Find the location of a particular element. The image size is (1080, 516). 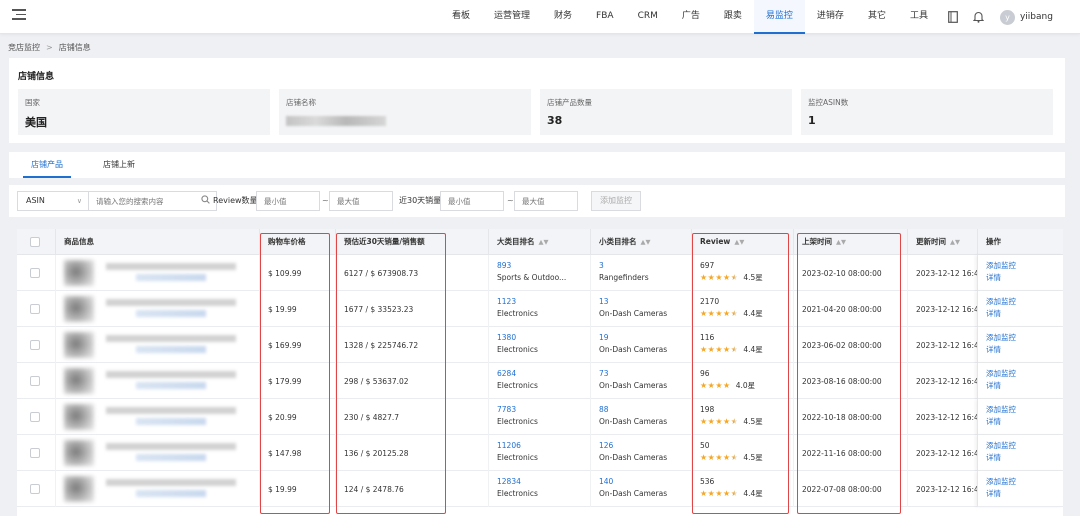

nav-item-dashboard: 看板 is located at coordinates (461, 17).